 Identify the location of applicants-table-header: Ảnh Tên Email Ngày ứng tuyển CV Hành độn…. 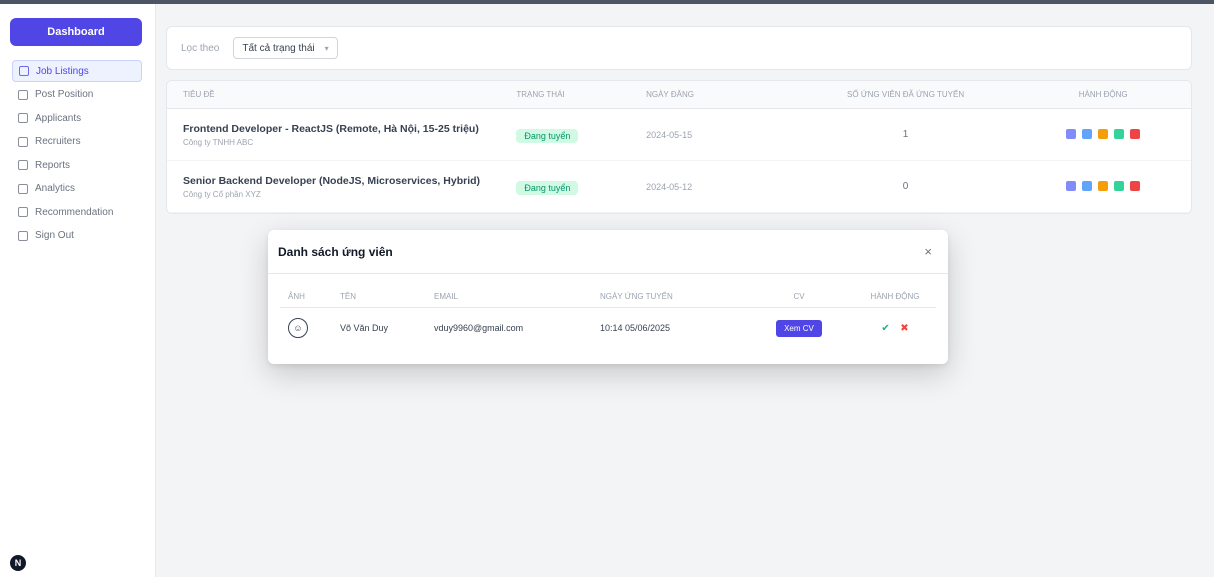
(608, 297).